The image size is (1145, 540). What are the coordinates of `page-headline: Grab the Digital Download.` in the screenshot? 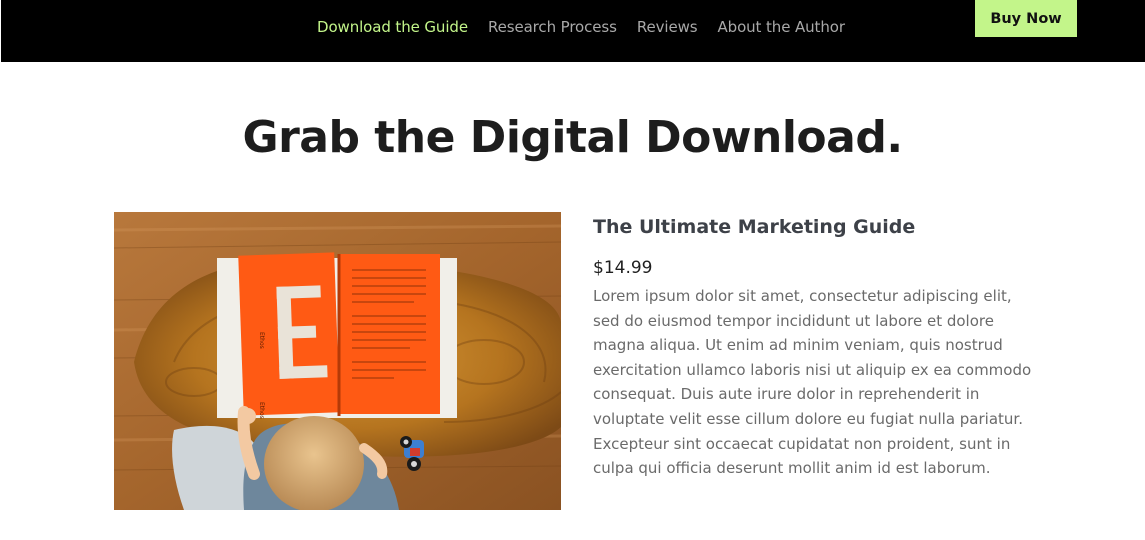 It's located at (572, 137).